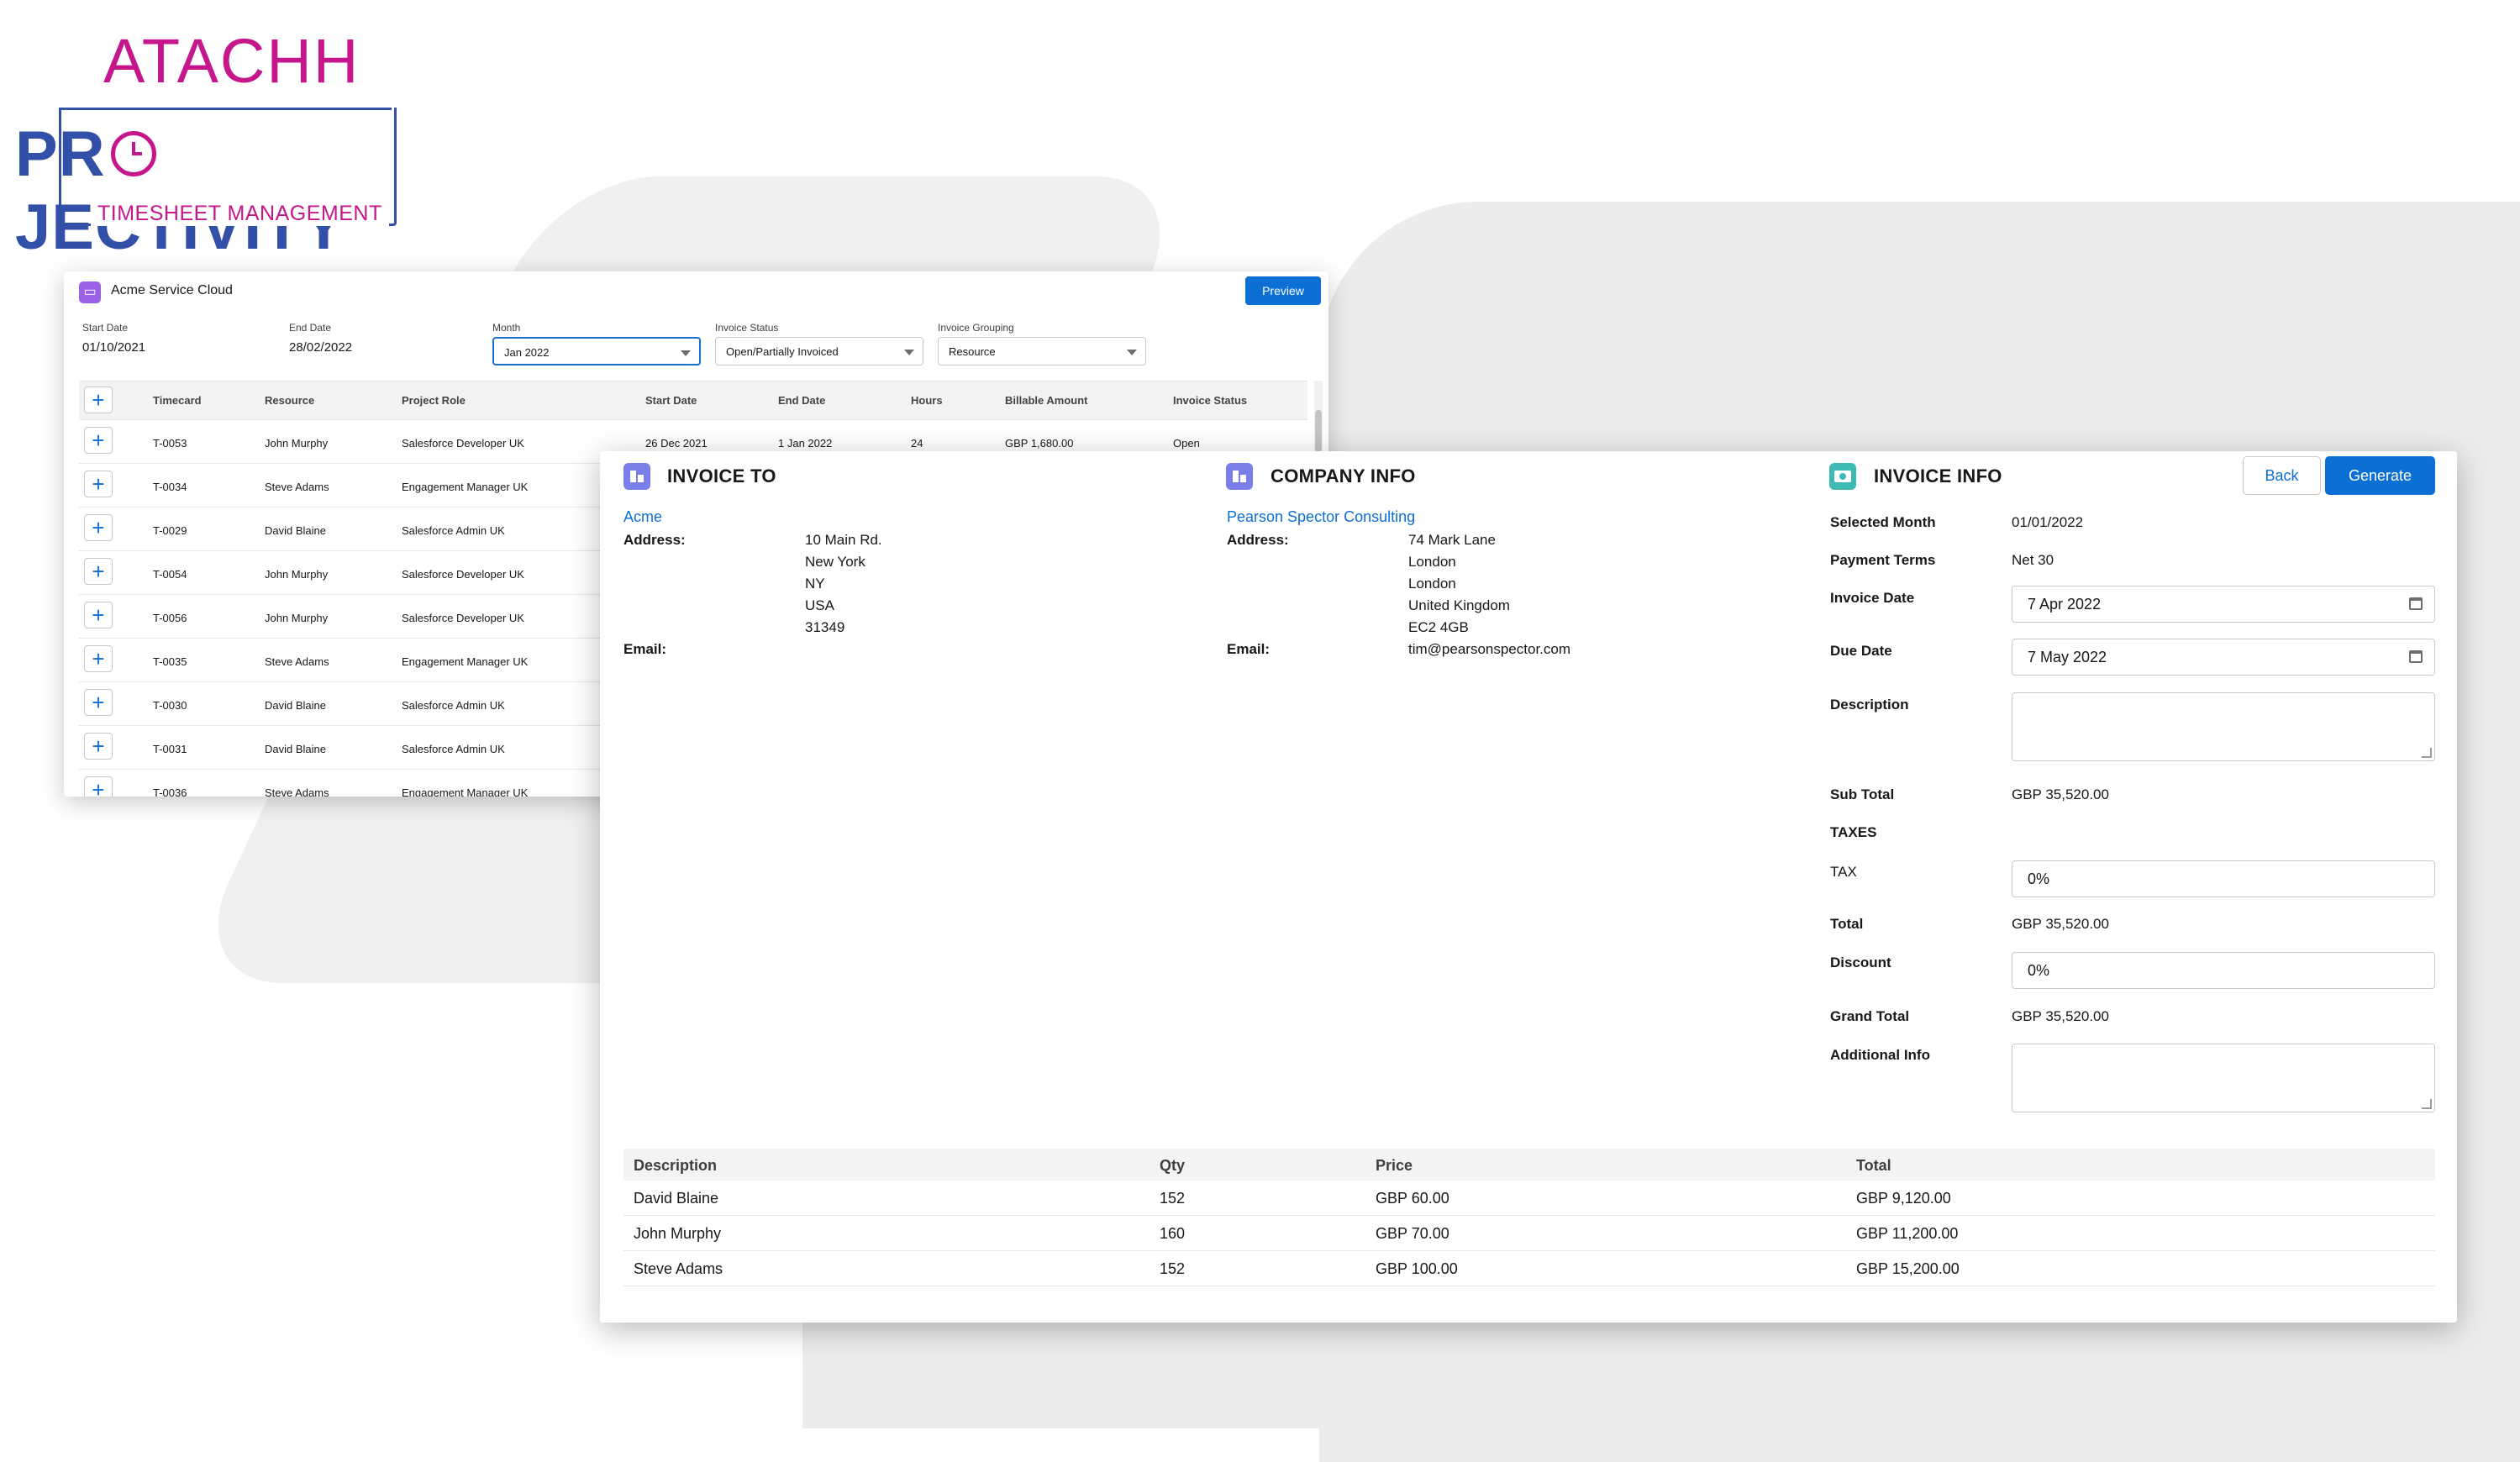 The width and height of the screenshot is (2520, 1462). Describe the element at coordinates (642, 517) in the screenshot. I see `customer-link: Acme` at that location.